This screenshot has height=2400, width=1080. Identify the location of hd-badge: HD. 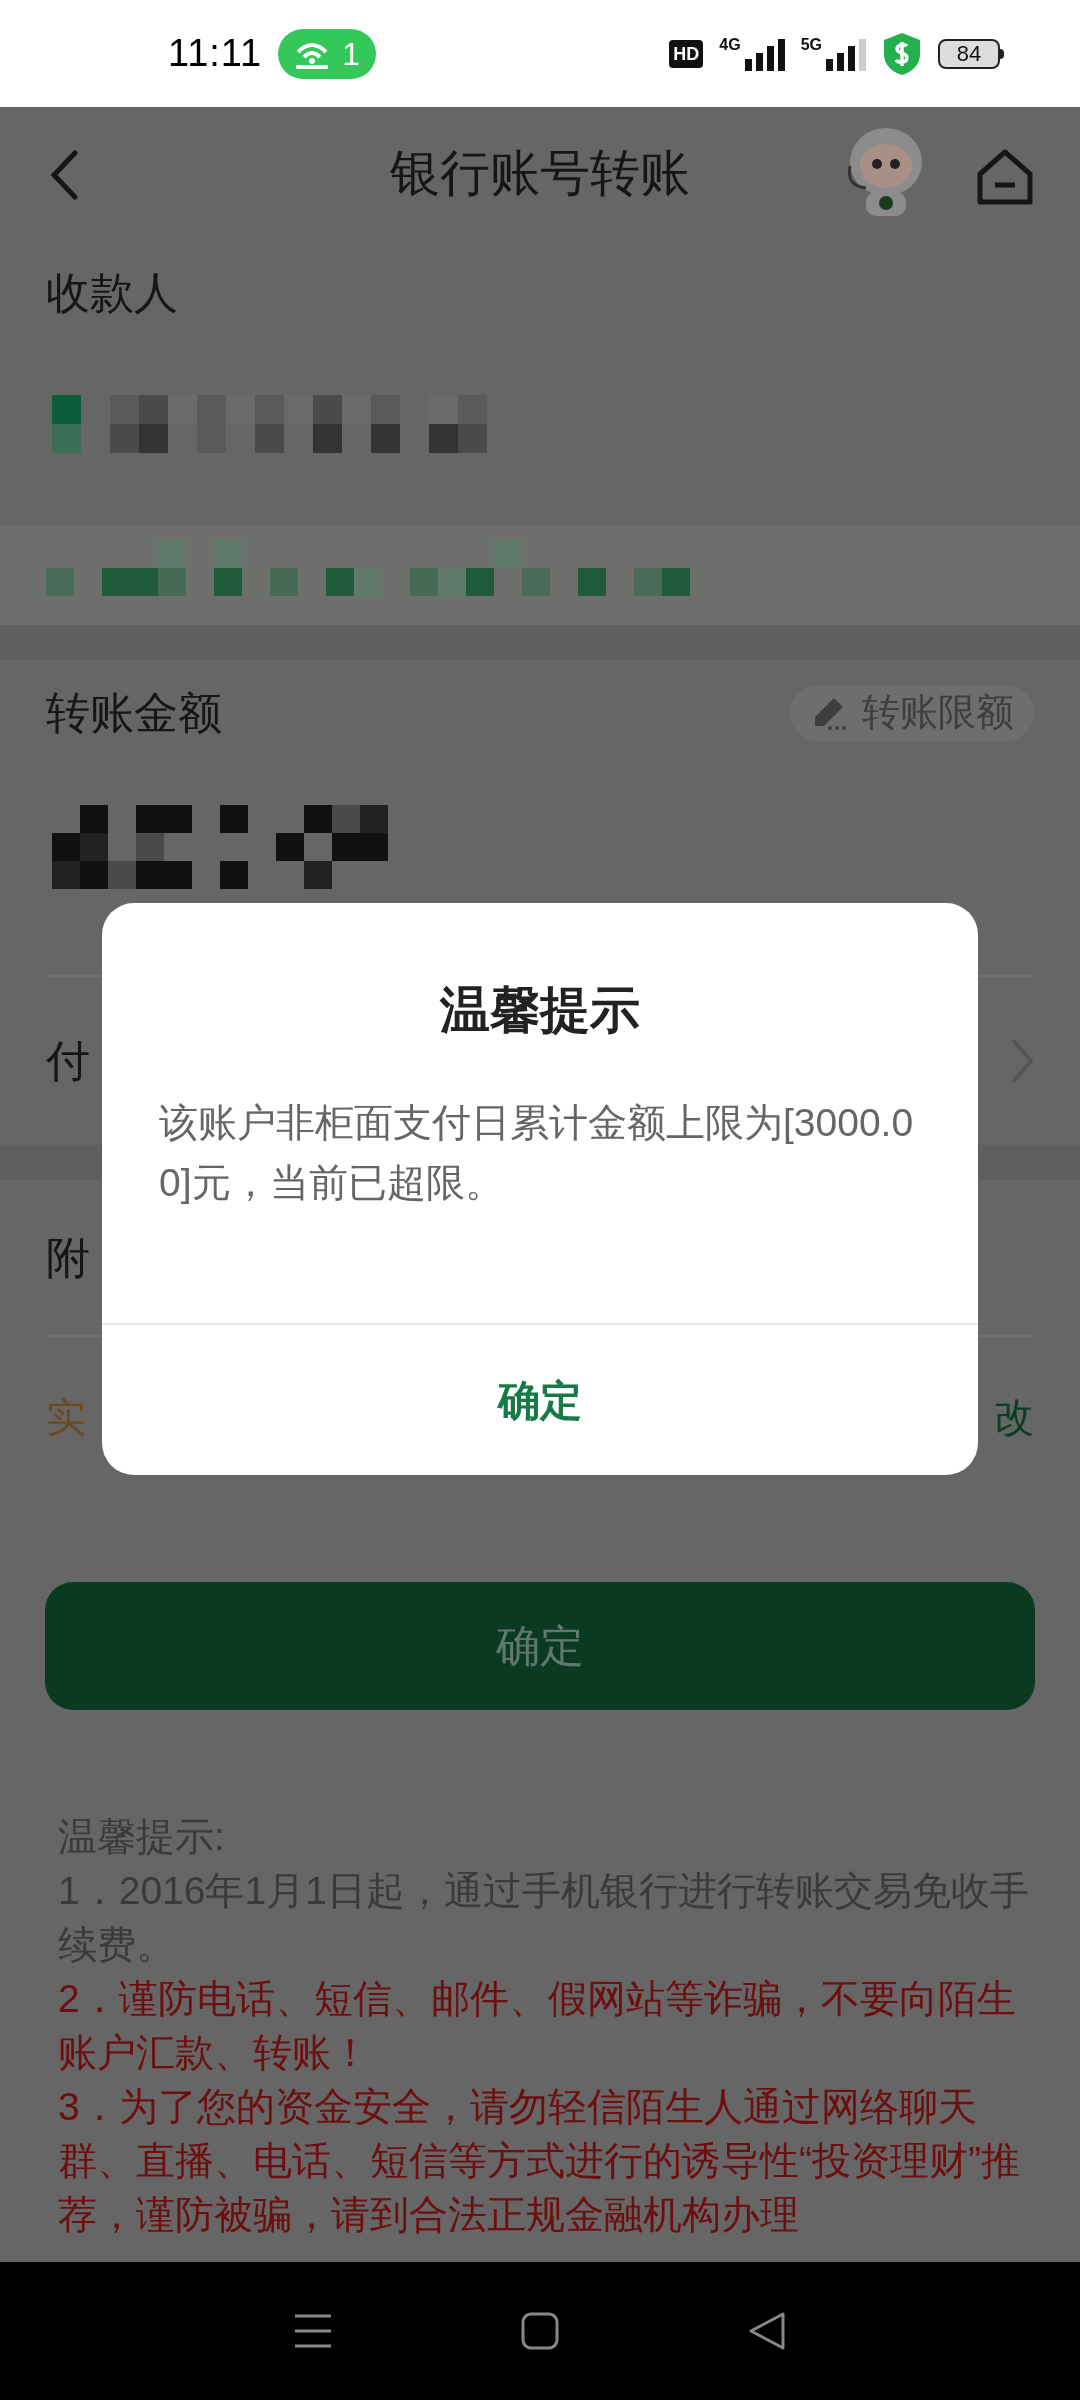
(686, 53).